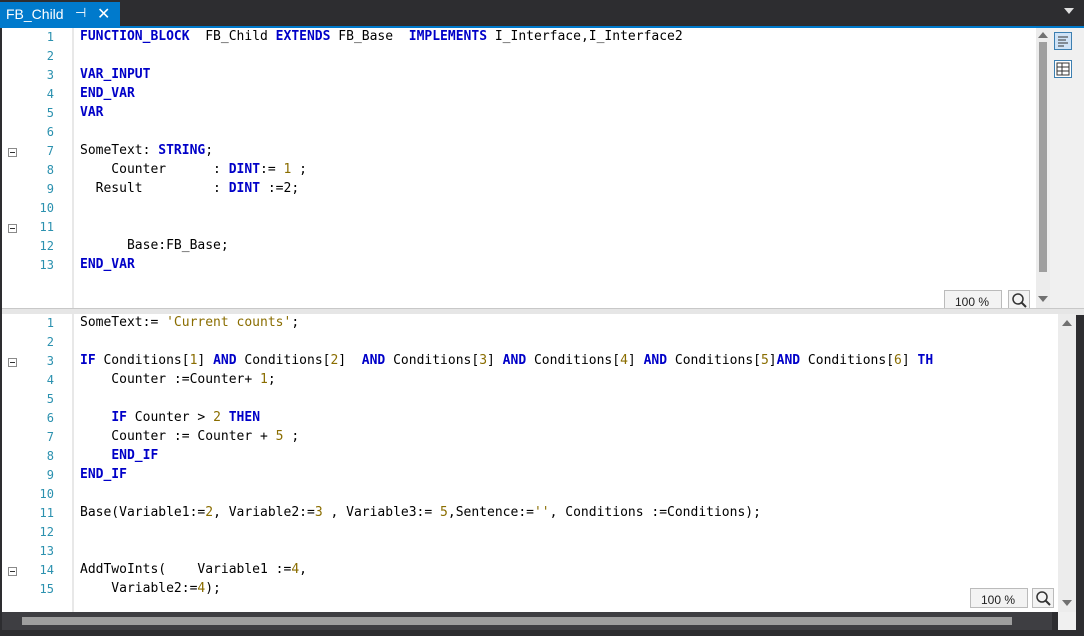  Describe the element at coordinates (178, 436) in the screenshot. I see `code-token: Counter := Counter +` at that location.